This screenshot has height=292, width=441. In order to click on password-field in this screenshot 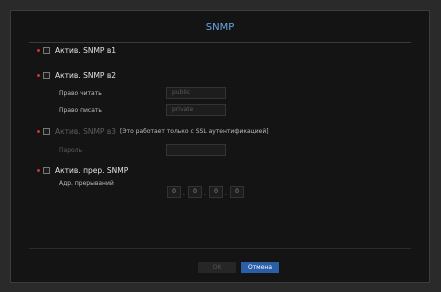, I will do `click(196, 150)`.